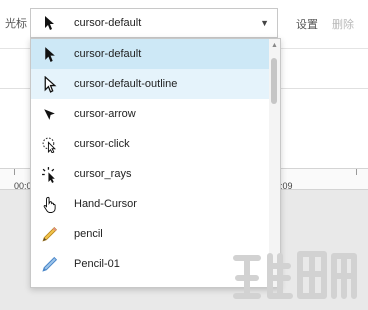 This screenshot has width=368, height=310. I want to click on option-label: cursor-click, so click(102, 144).